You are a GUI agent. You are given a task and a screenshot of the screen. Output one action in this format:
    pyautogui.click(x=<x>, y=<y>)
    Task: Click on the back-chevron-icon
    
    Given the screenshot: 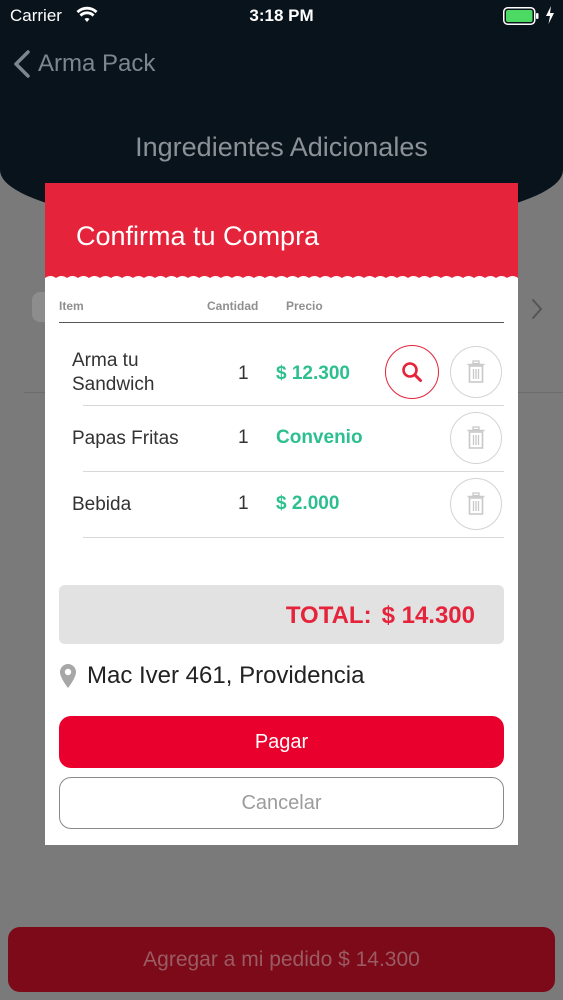 What is the action you would take?
    pyautogui.click(x=22, y=64)
    